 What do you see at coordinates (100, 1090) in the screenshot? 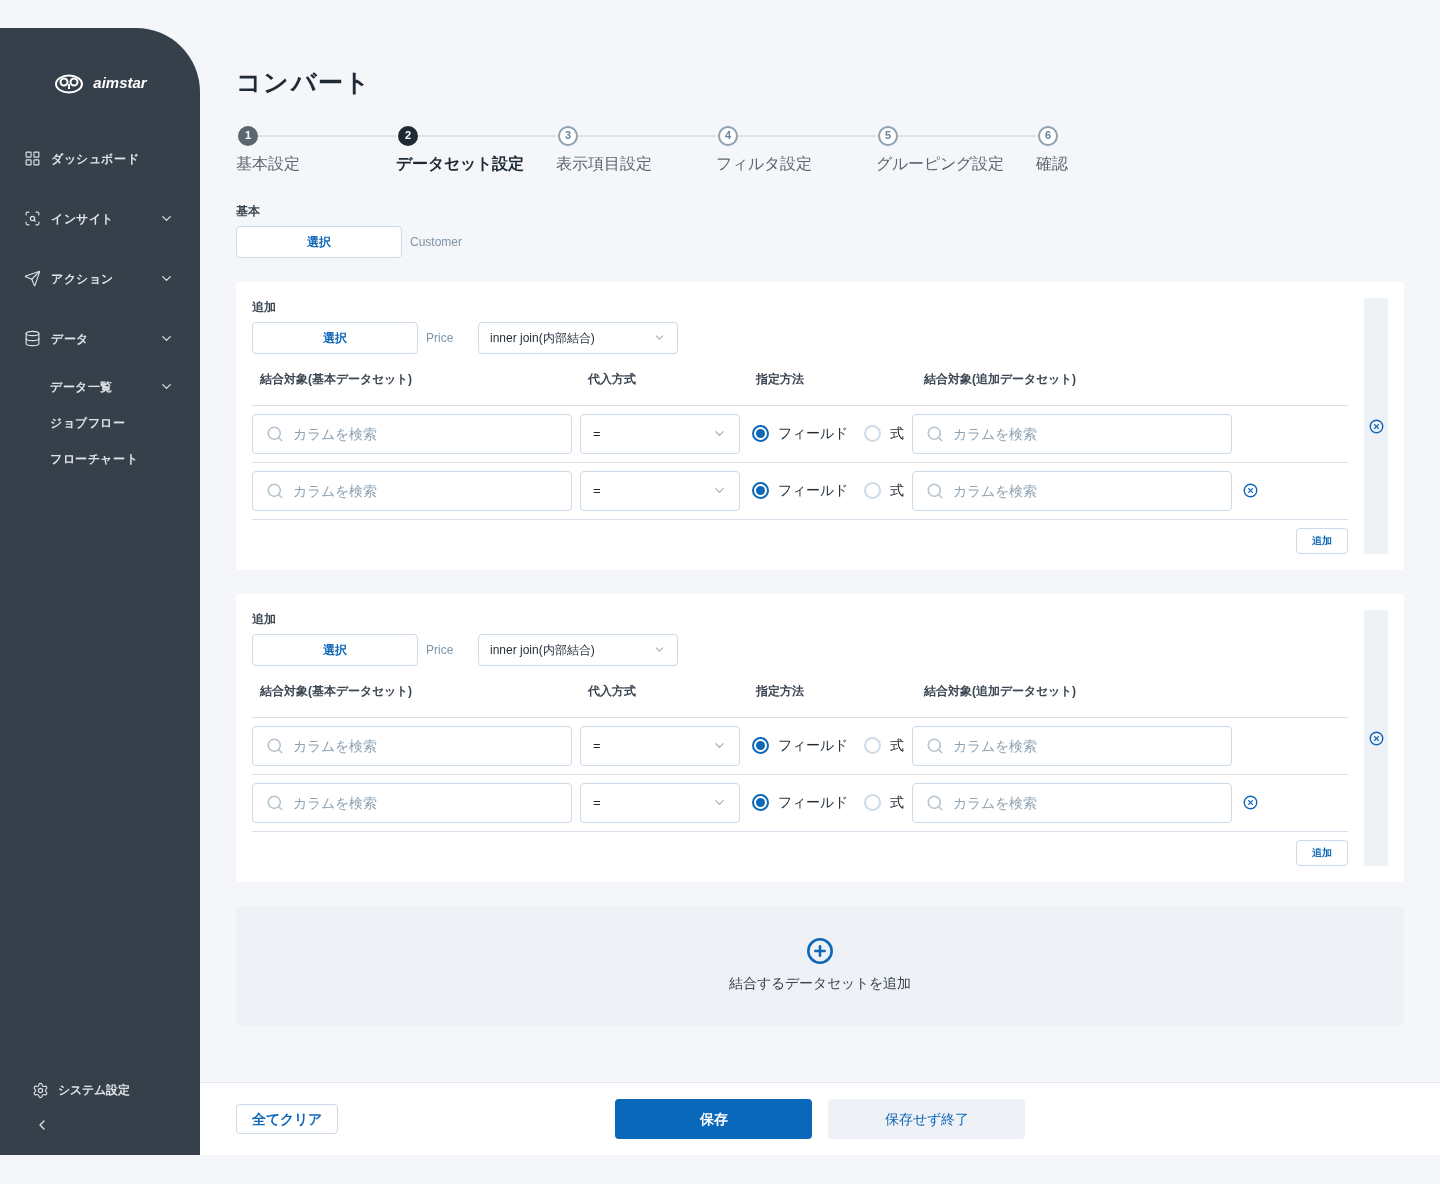
I see `system-settings-item: システム設定` at bounding box center [100, 1090].